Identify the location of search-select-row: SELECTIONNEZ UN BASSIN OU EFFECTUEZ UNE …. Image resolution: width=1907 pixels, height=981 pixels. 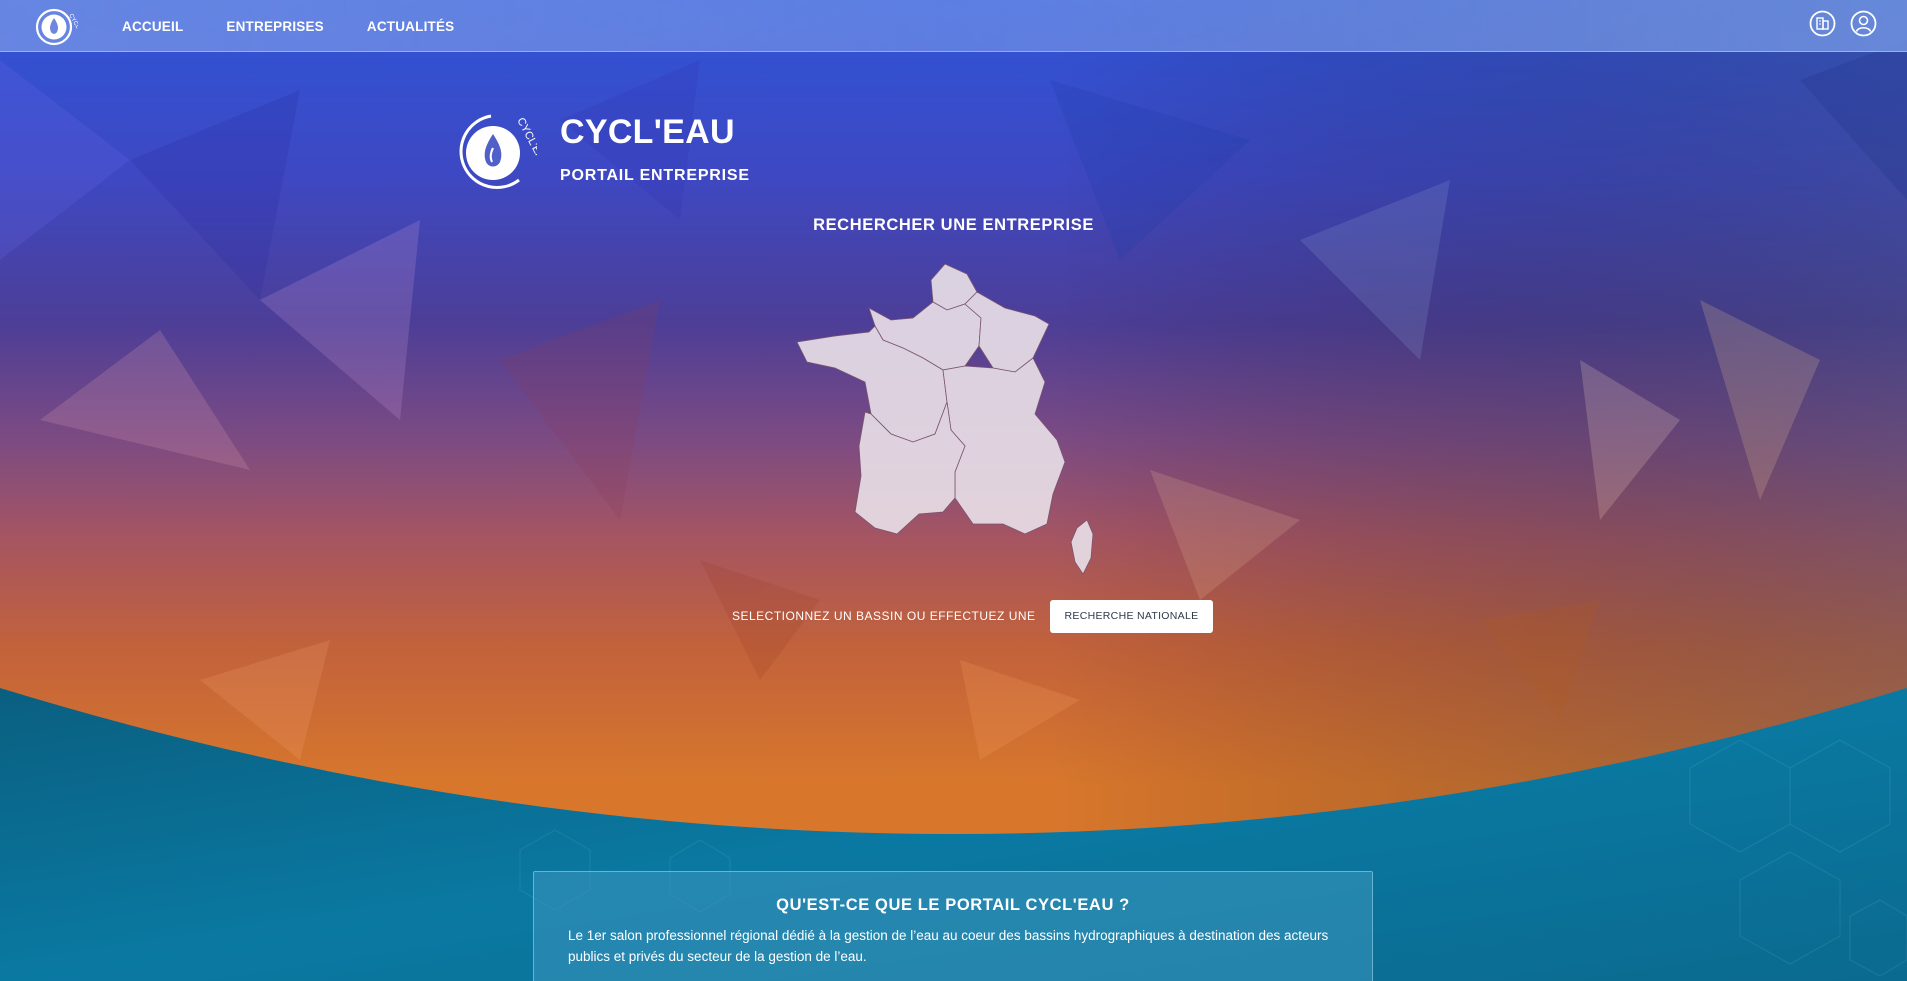
(973, 616).